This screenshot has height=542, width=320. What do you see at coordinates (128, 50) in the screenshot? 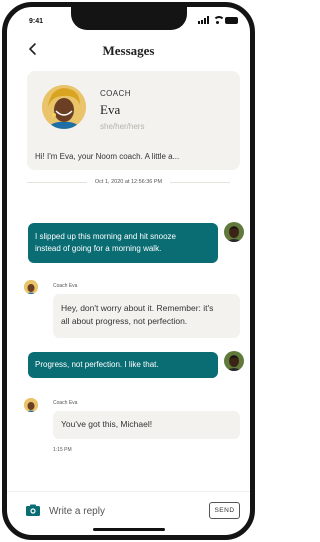
I see `page-title: Messages` at bounding box center [128, 50].